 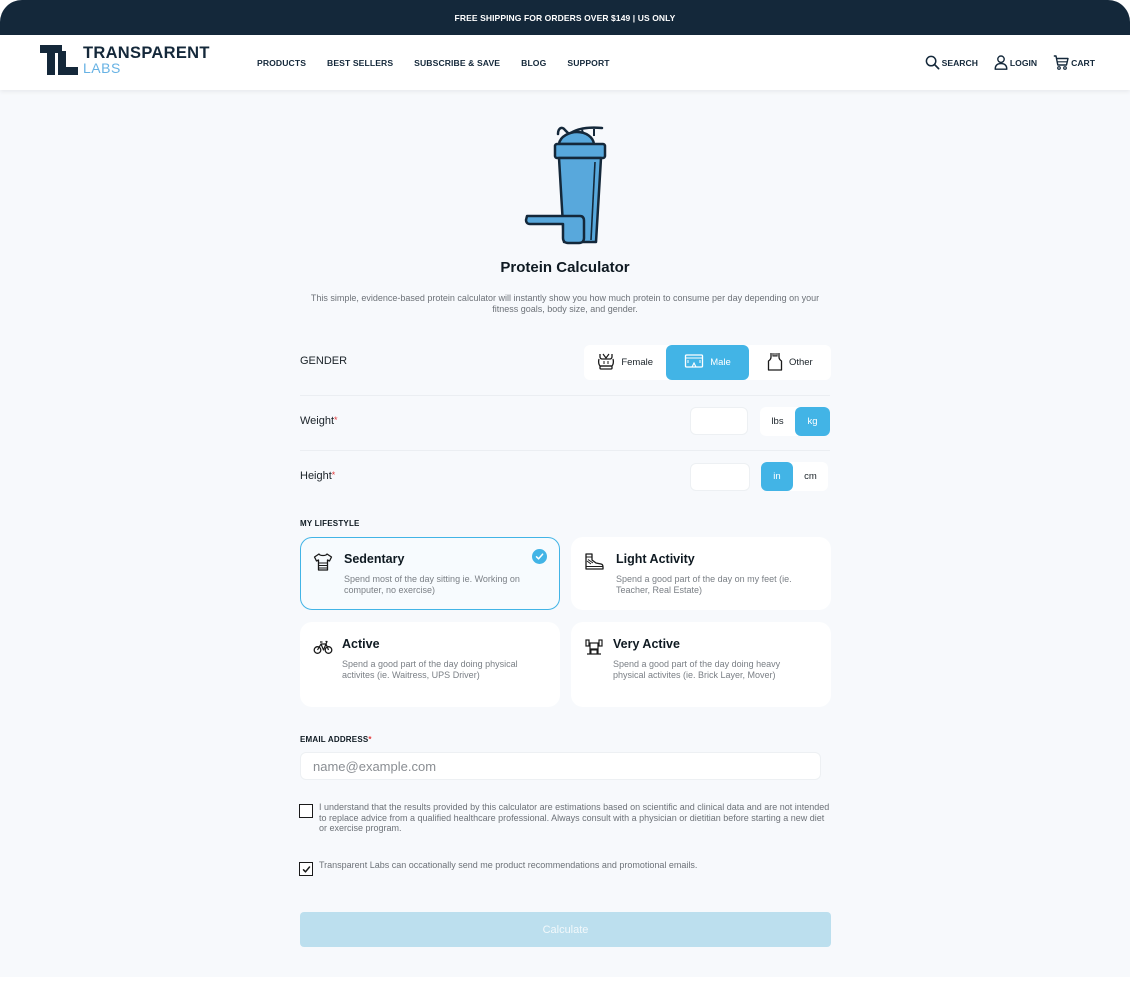 I want to click on weight-unit-kg: kg, so click(x=812, y=421).